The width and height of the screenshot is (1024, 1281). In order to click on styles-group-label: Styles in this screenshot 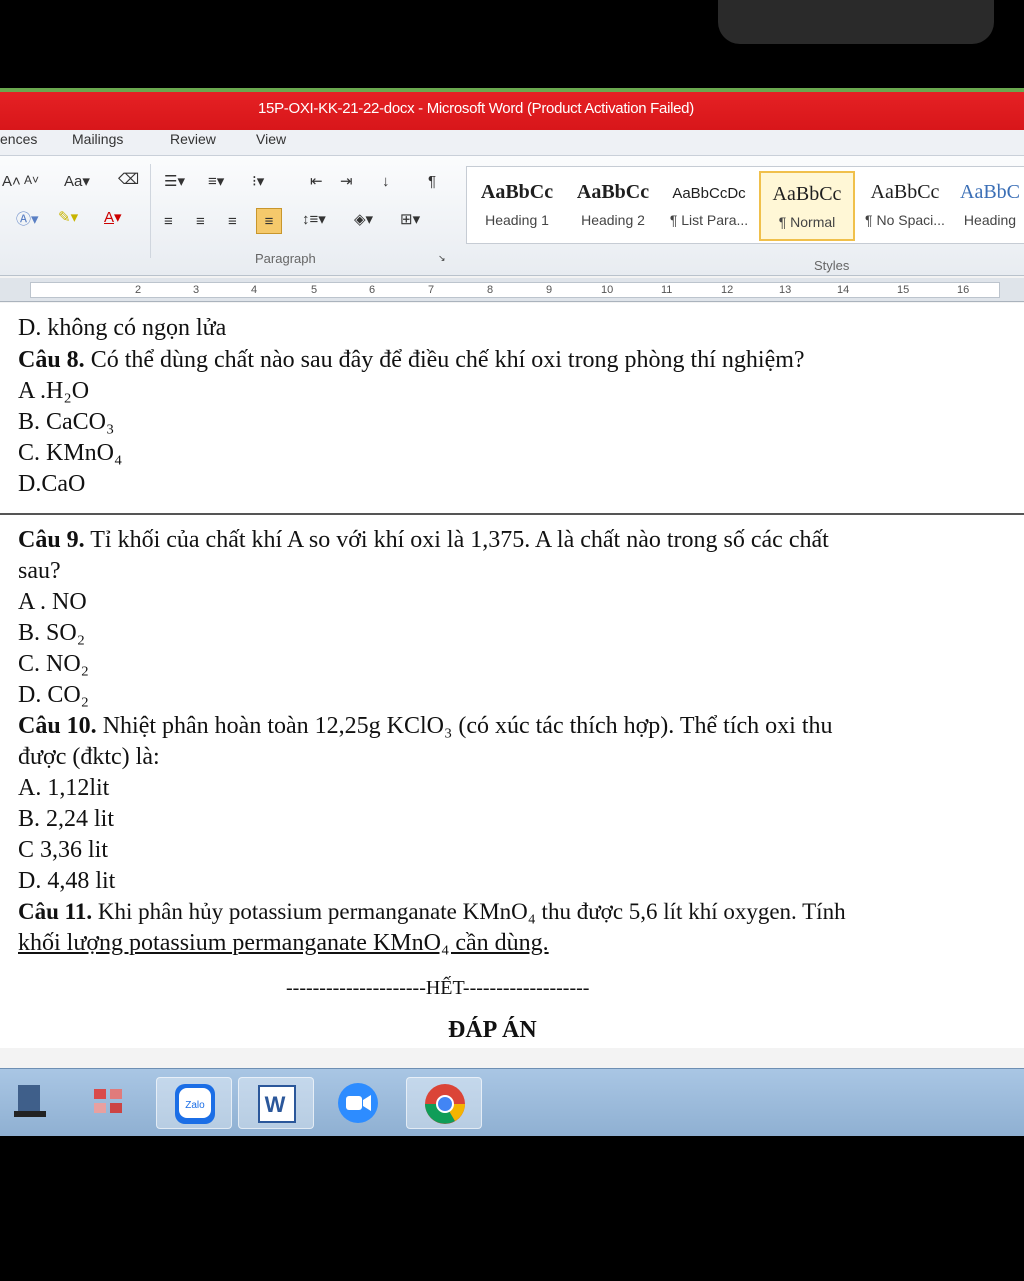, I will do `click(832, 265)`.